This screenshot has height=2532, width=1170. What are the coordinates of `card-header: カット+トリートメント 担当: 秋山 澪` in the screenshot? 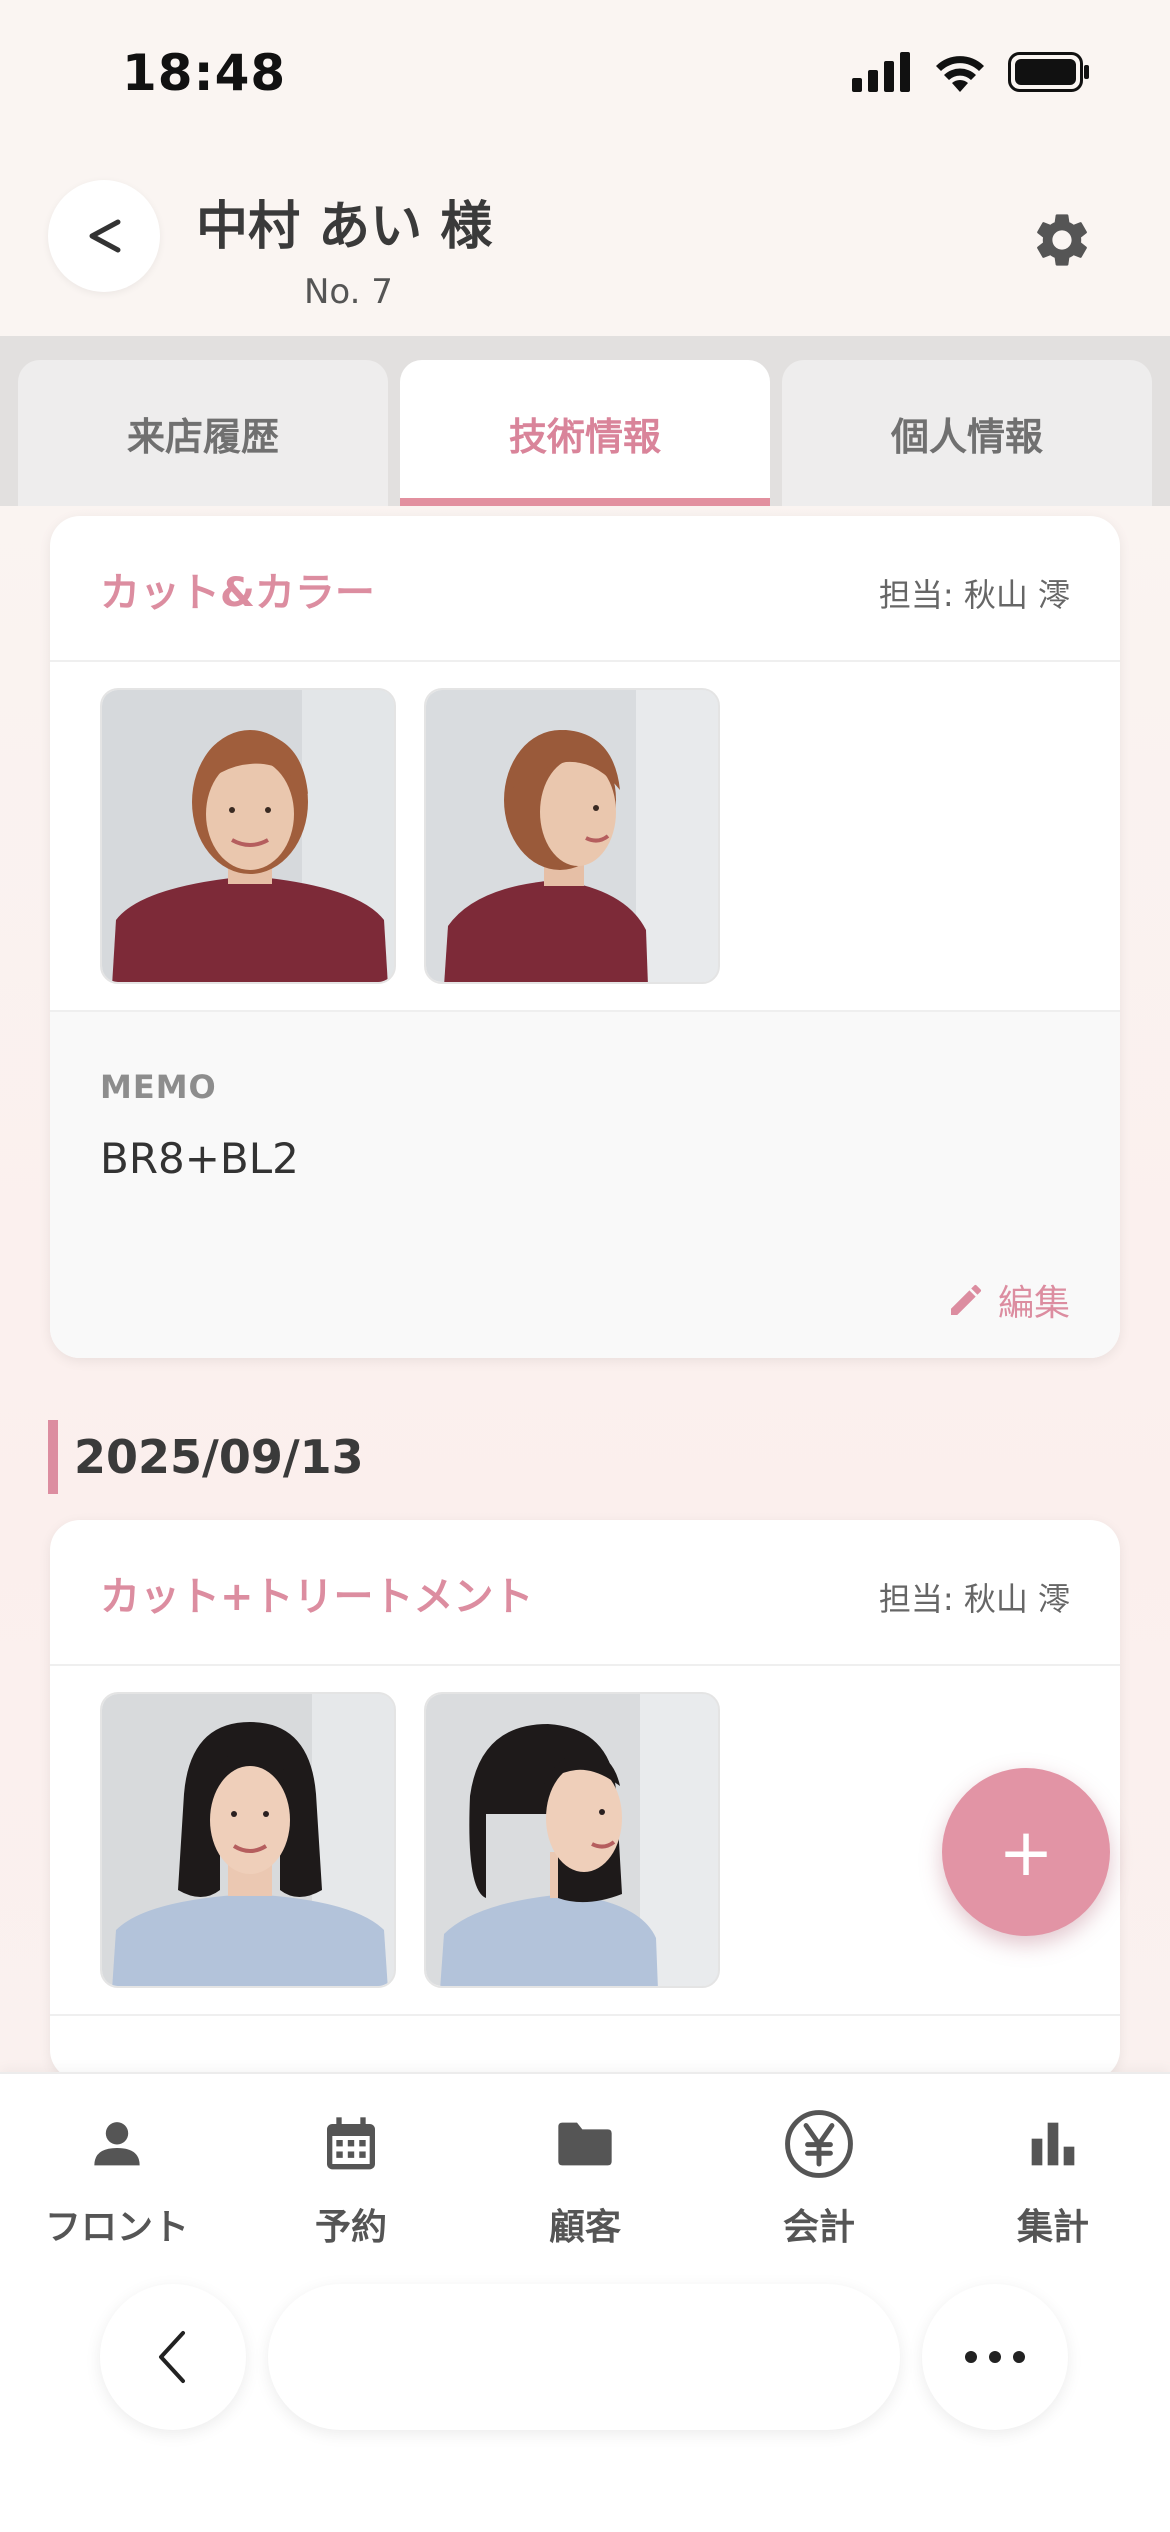 It's located at (585, 1593).